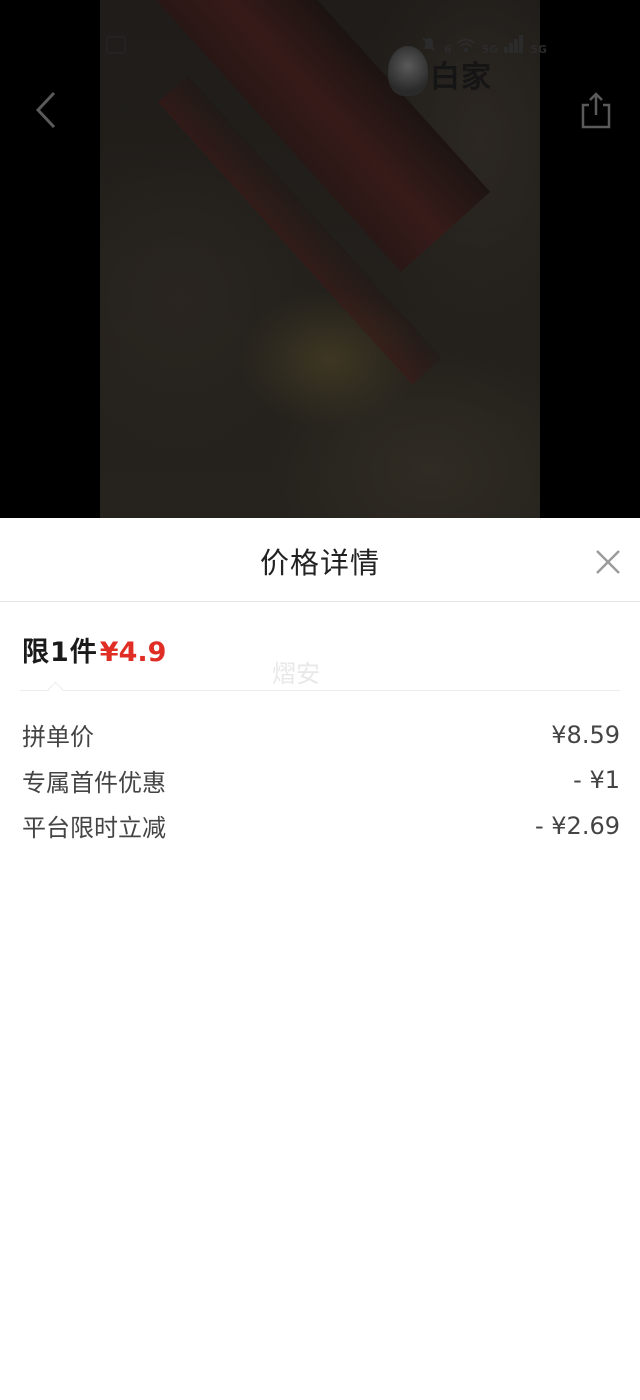 The height and width of the screenshot is (1400, 640). Describe the element at coordinates (514, 45) in the screenshot. I see `signal-icon` at that location.